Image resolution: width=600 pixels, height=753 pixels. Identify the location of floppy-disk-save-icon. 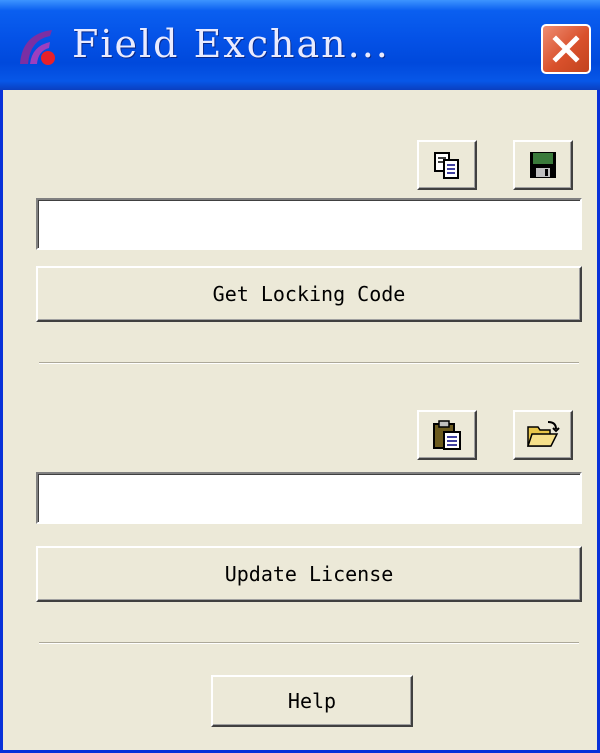
(543, 165).